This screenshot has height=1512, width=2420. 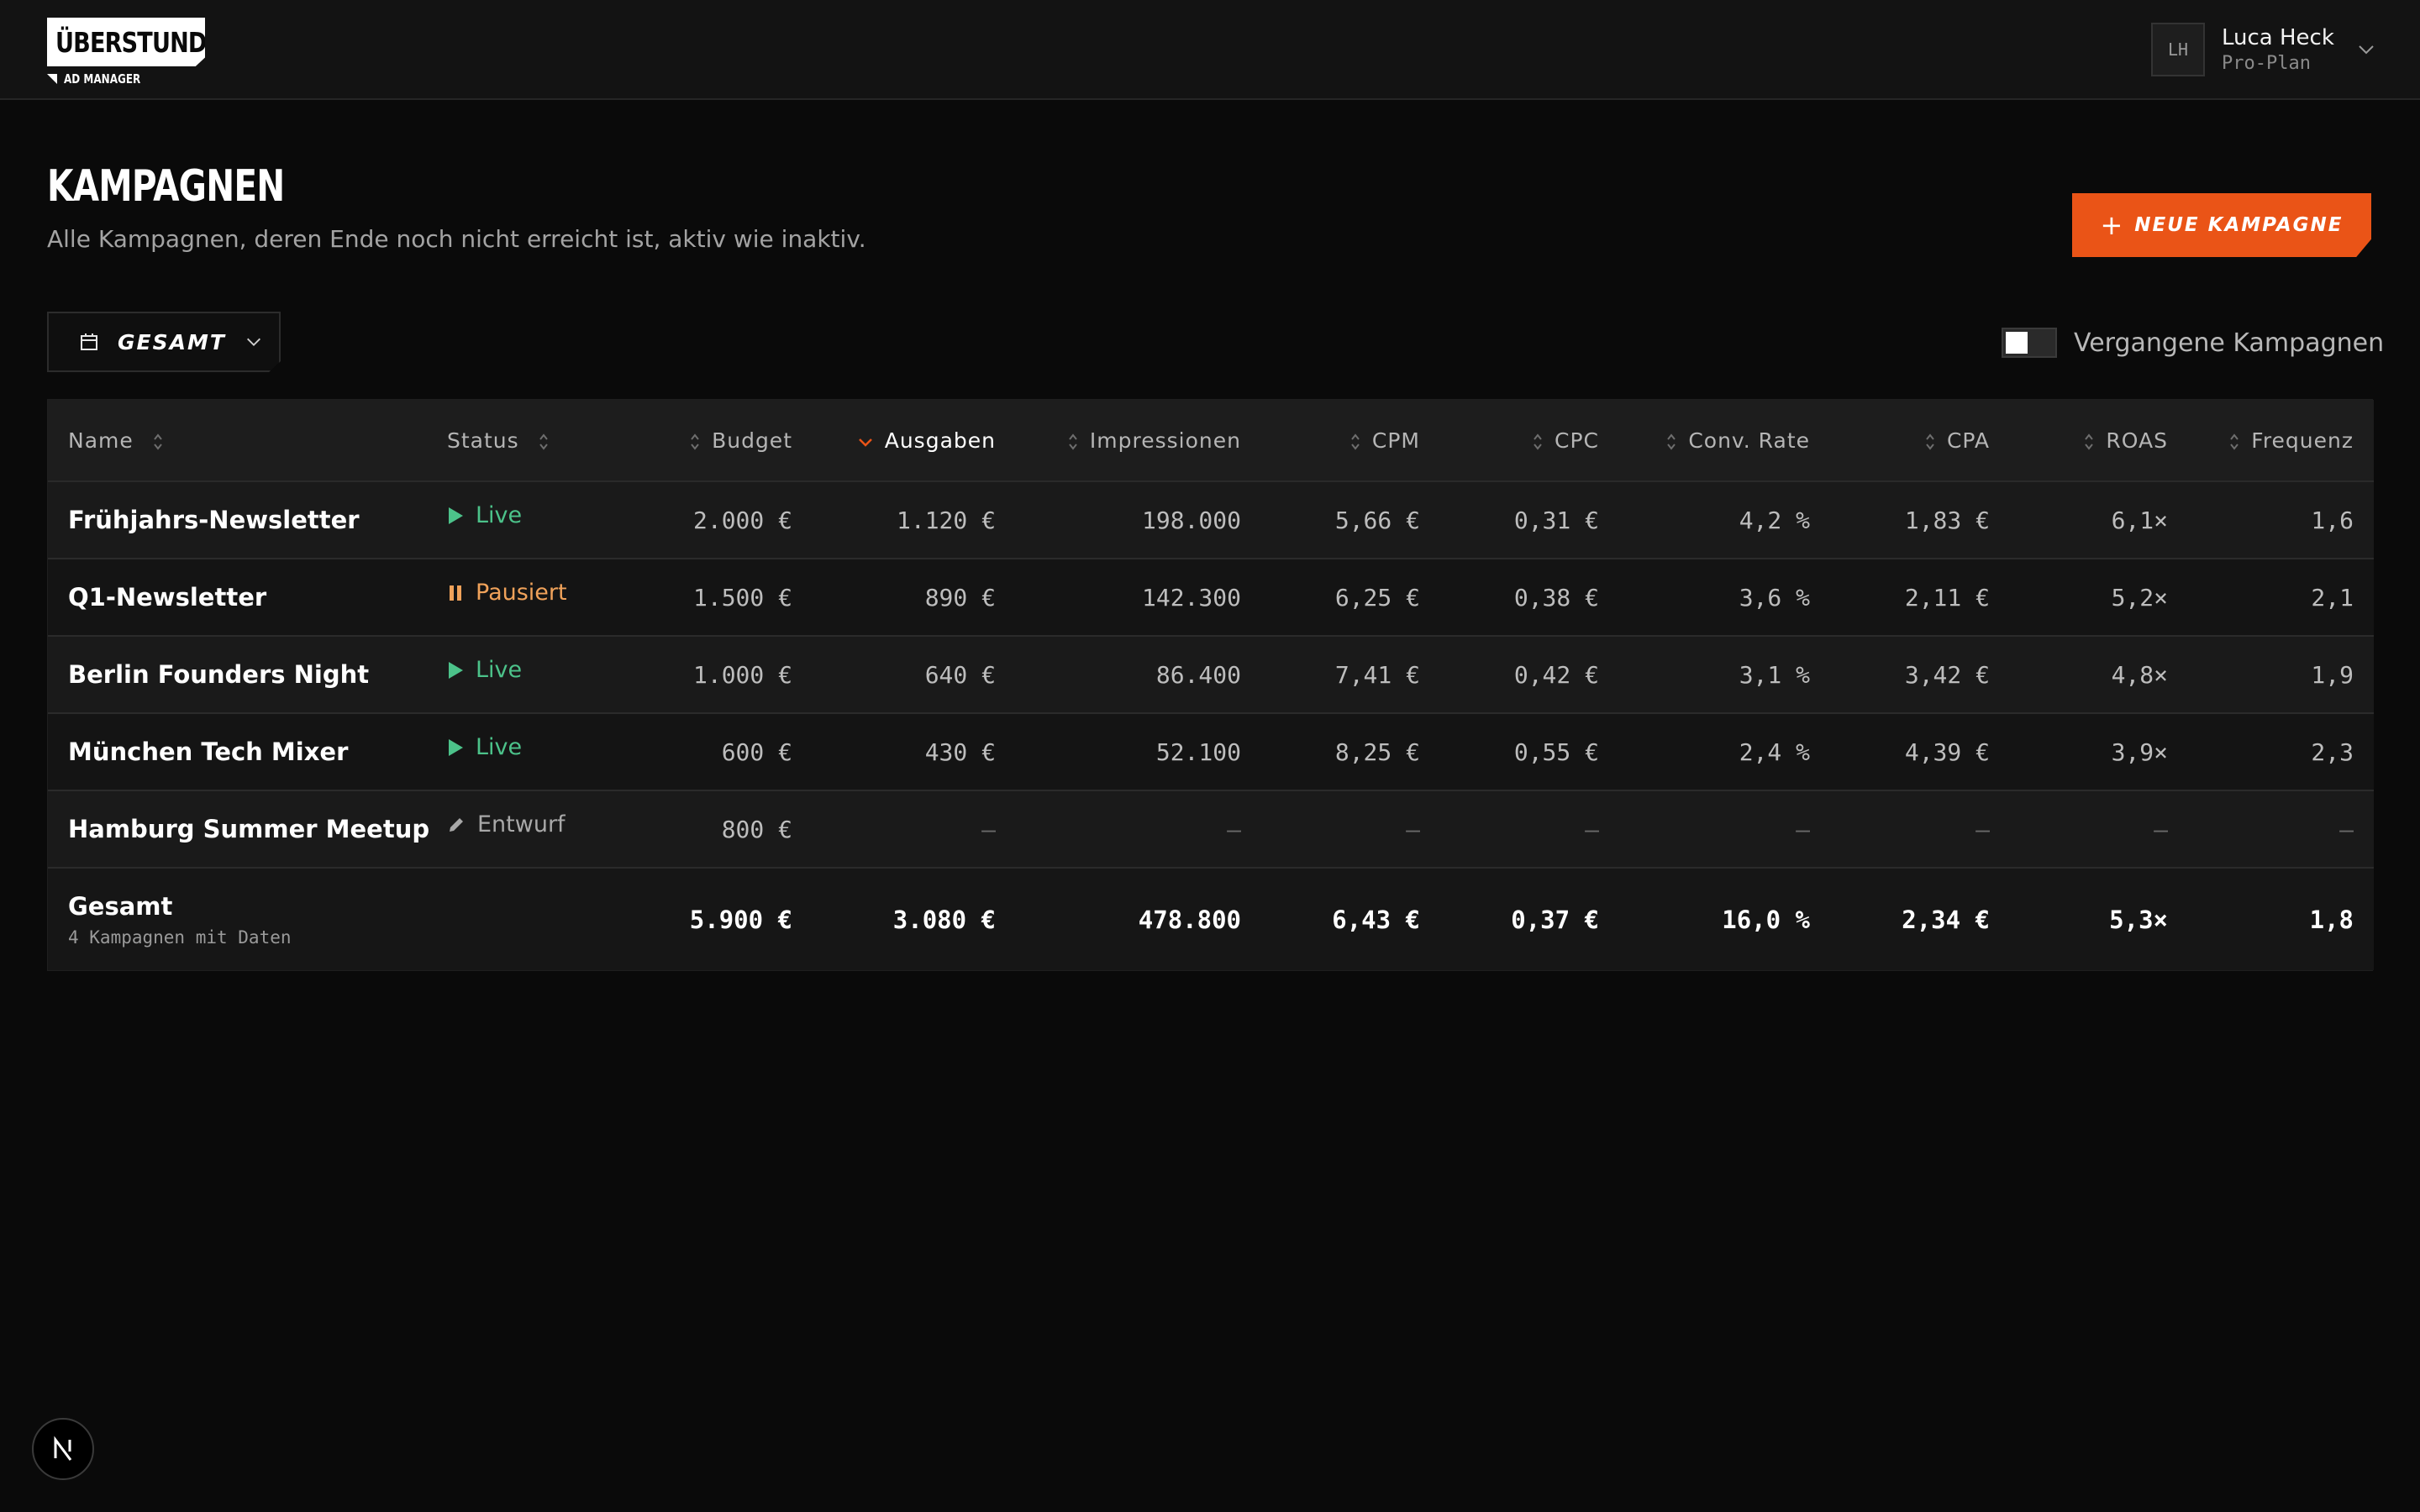 I want to click on campaign-name: Q1-Newsletter, so click(x=248, y=597).